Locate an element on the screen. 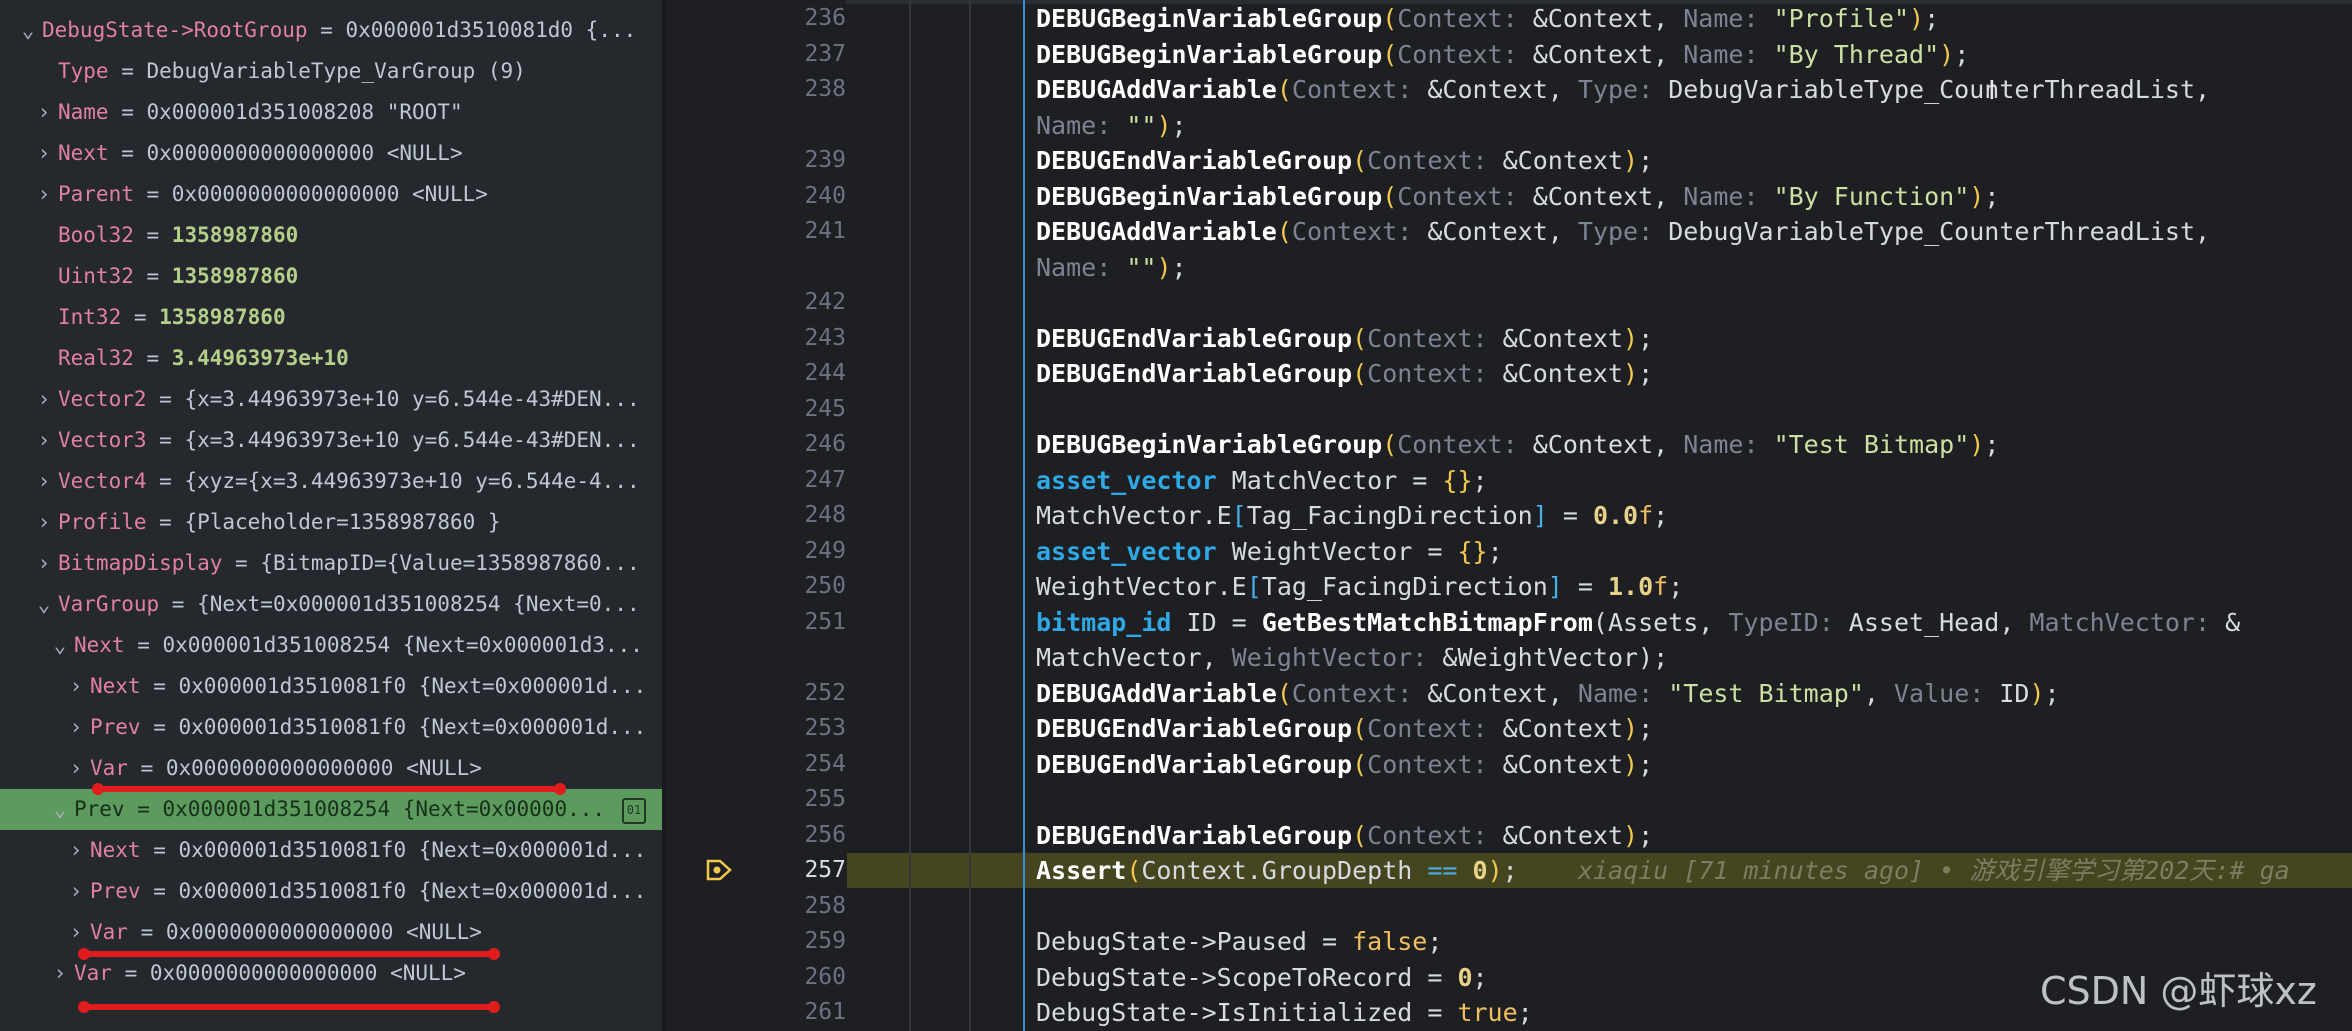 The image size is (2352, 1031). variable-row: › Next = 0x0000000000000000 <NULL> is located at coordinates (331, 153).